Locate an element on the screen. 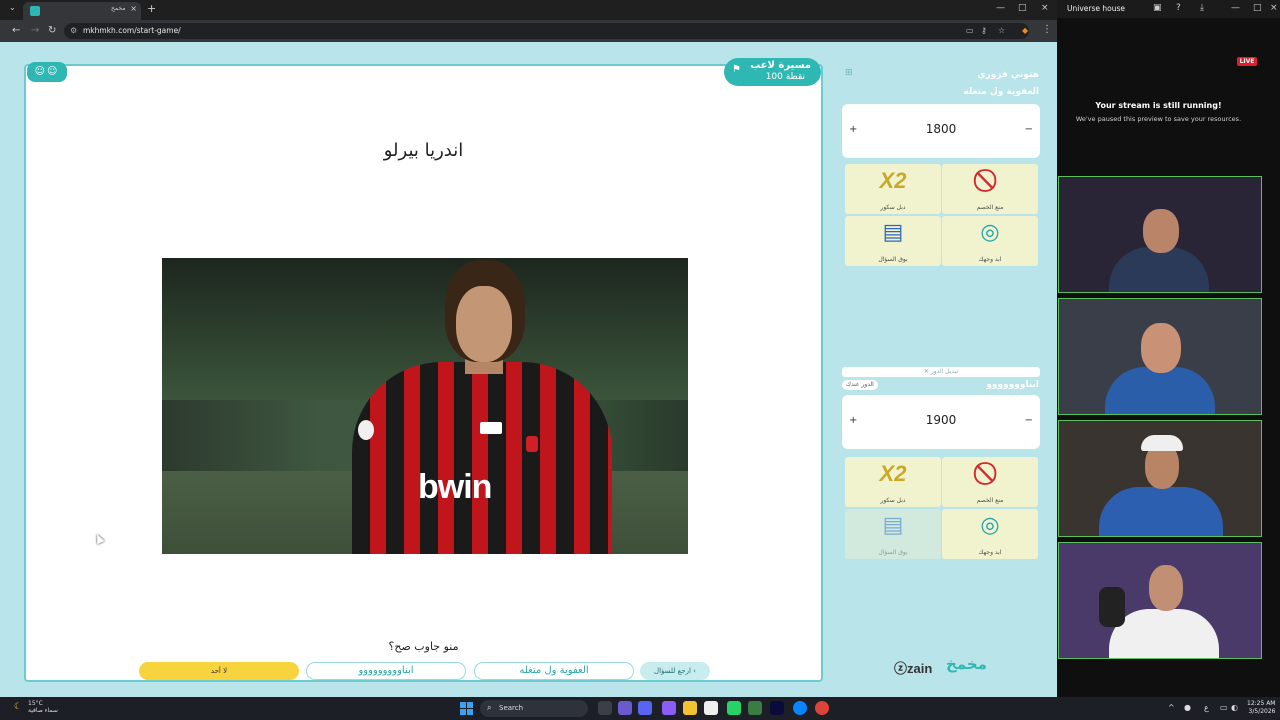  team-a-double-score-aid: X2 دبل سكور is located at coordinates (893, 189).